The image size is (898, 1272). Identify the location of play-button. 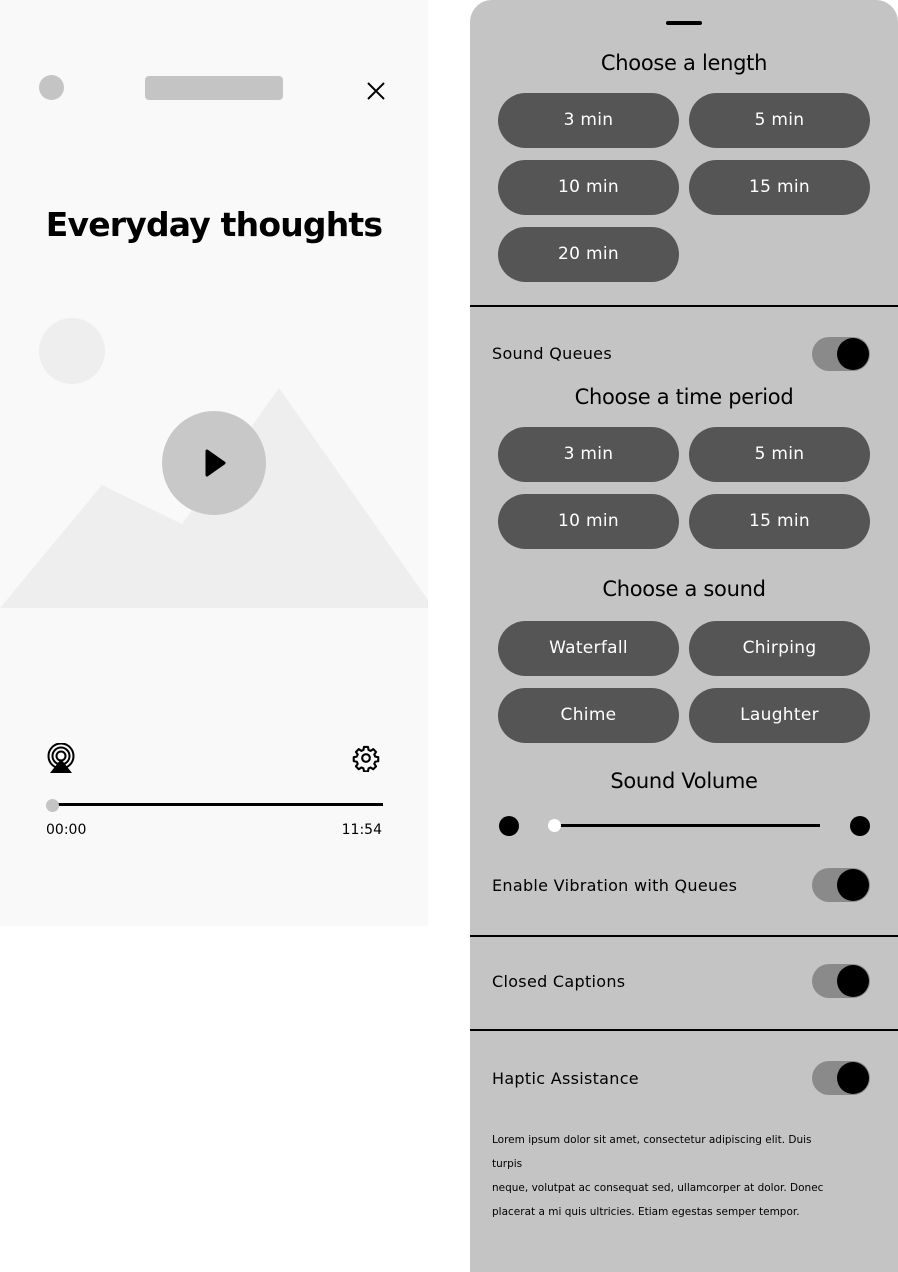
(214, 463).